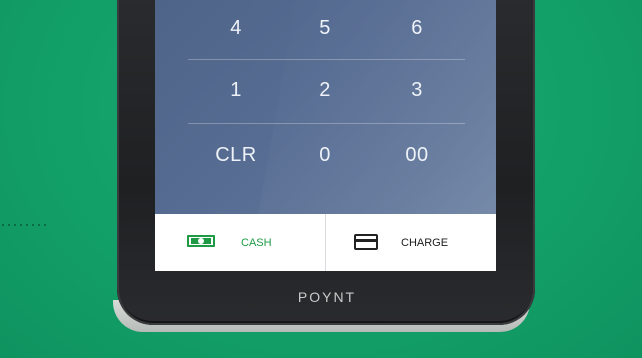 This screenshot has width=642, height=358. Describe the element at coordinates (201, 241) in the screenshot. I see `cash-icon` at that location.